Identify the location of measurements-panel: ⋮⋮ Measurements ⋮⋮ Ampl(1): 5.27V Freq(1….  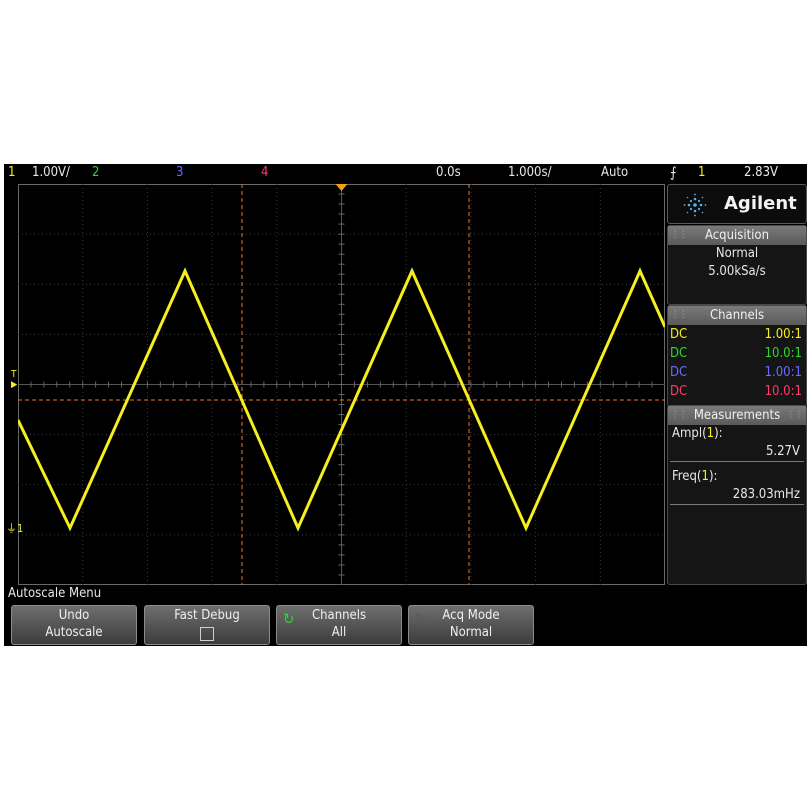
(737, 495).